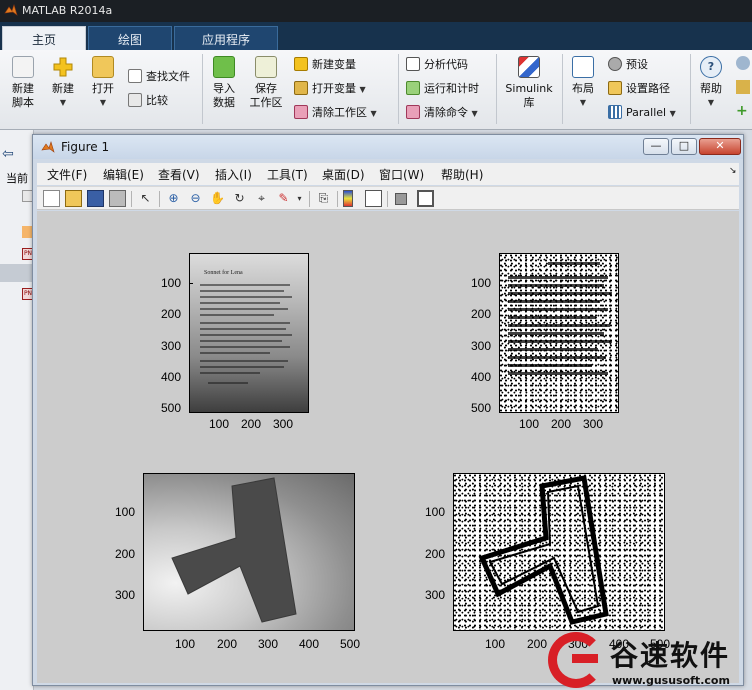 The width and height of the screenshot is (752, 690). I want to click on gususoft-logo-bar, so click(585, 658).